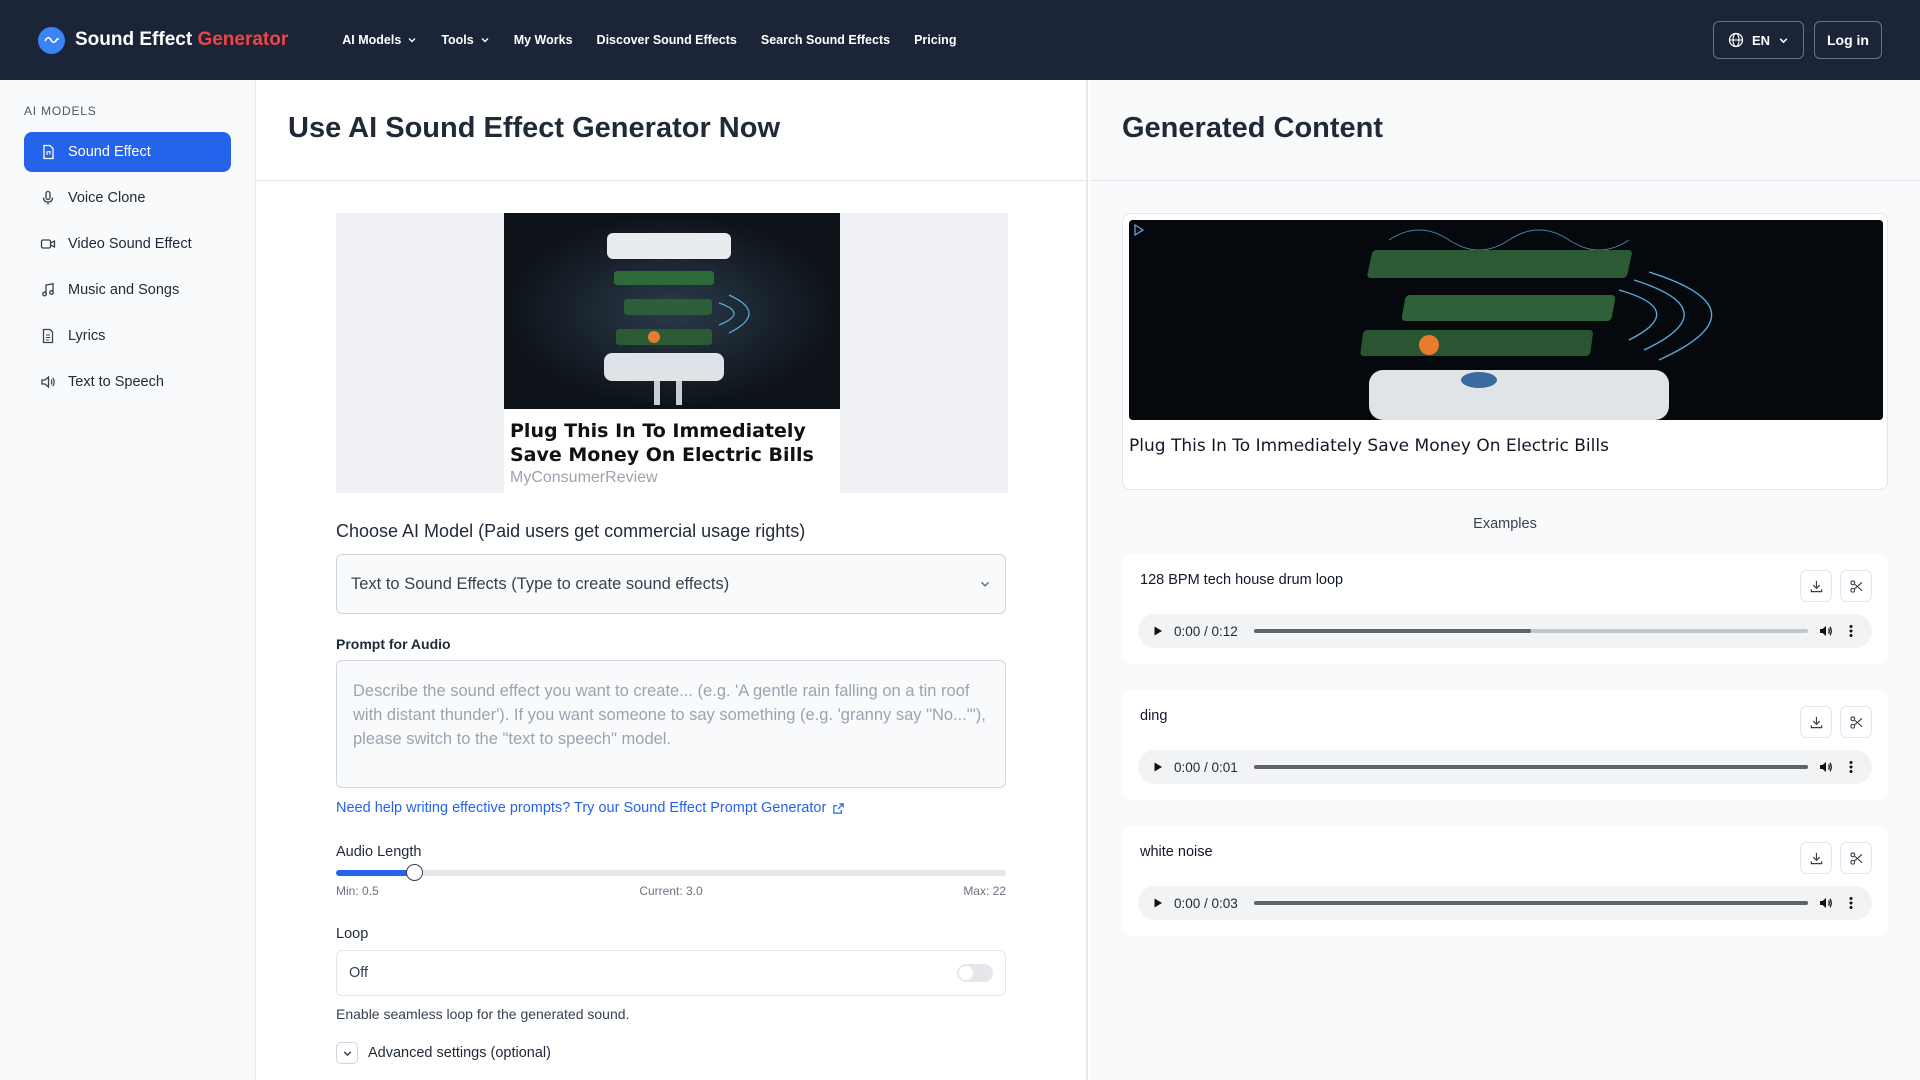 The height and width of the screenshot is (1080, 1920). What do you see at coordinates (839, 808) in the screenshot?
I see `external-link-icon` at bounding box center [839, 808].